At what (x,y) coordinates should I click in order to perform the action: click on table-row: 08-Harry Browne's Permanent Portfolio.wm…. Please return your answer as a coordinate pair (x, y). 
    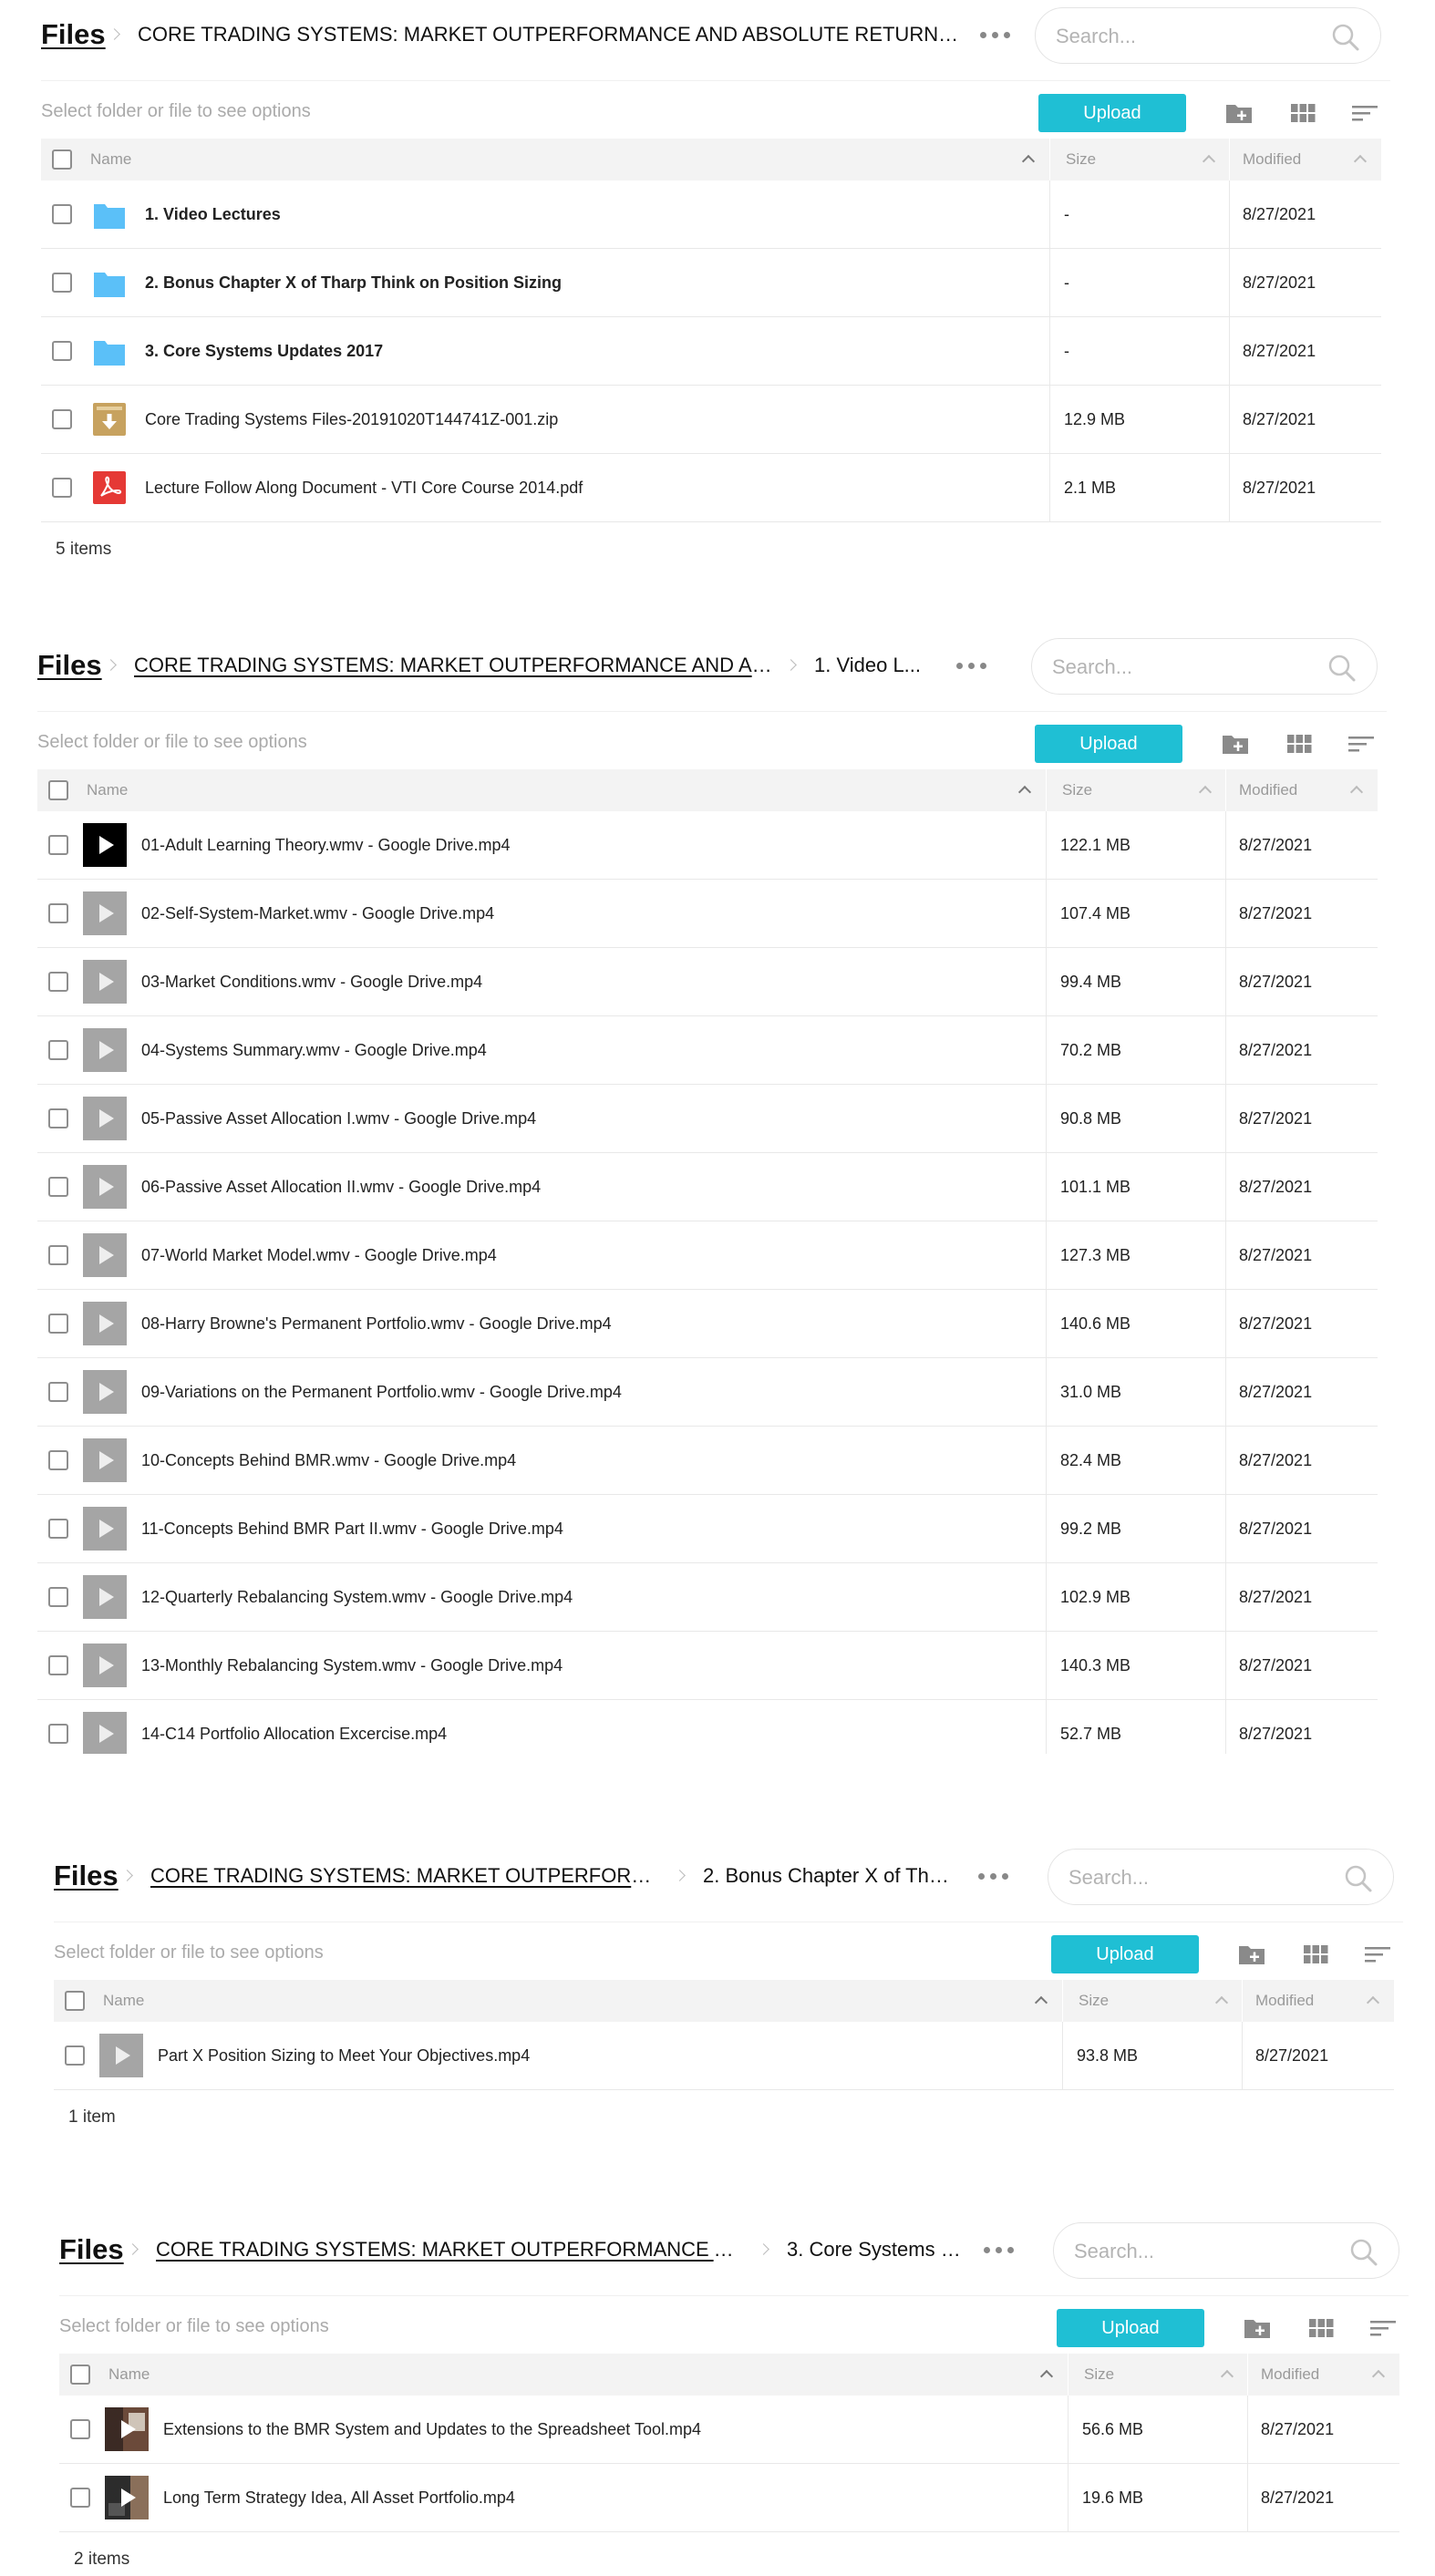
    Looking at the image, I should click on (707, 1324).